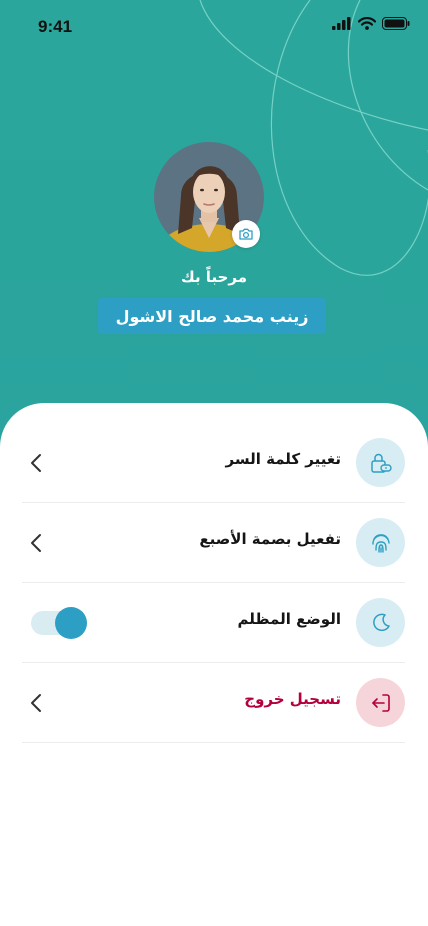 The height and width of the screenshot is (926, 428). Describe the element at coordinates (212, 316) in the screenshot. I see `user-name: زينب محمد صالح الاشول` at that location.